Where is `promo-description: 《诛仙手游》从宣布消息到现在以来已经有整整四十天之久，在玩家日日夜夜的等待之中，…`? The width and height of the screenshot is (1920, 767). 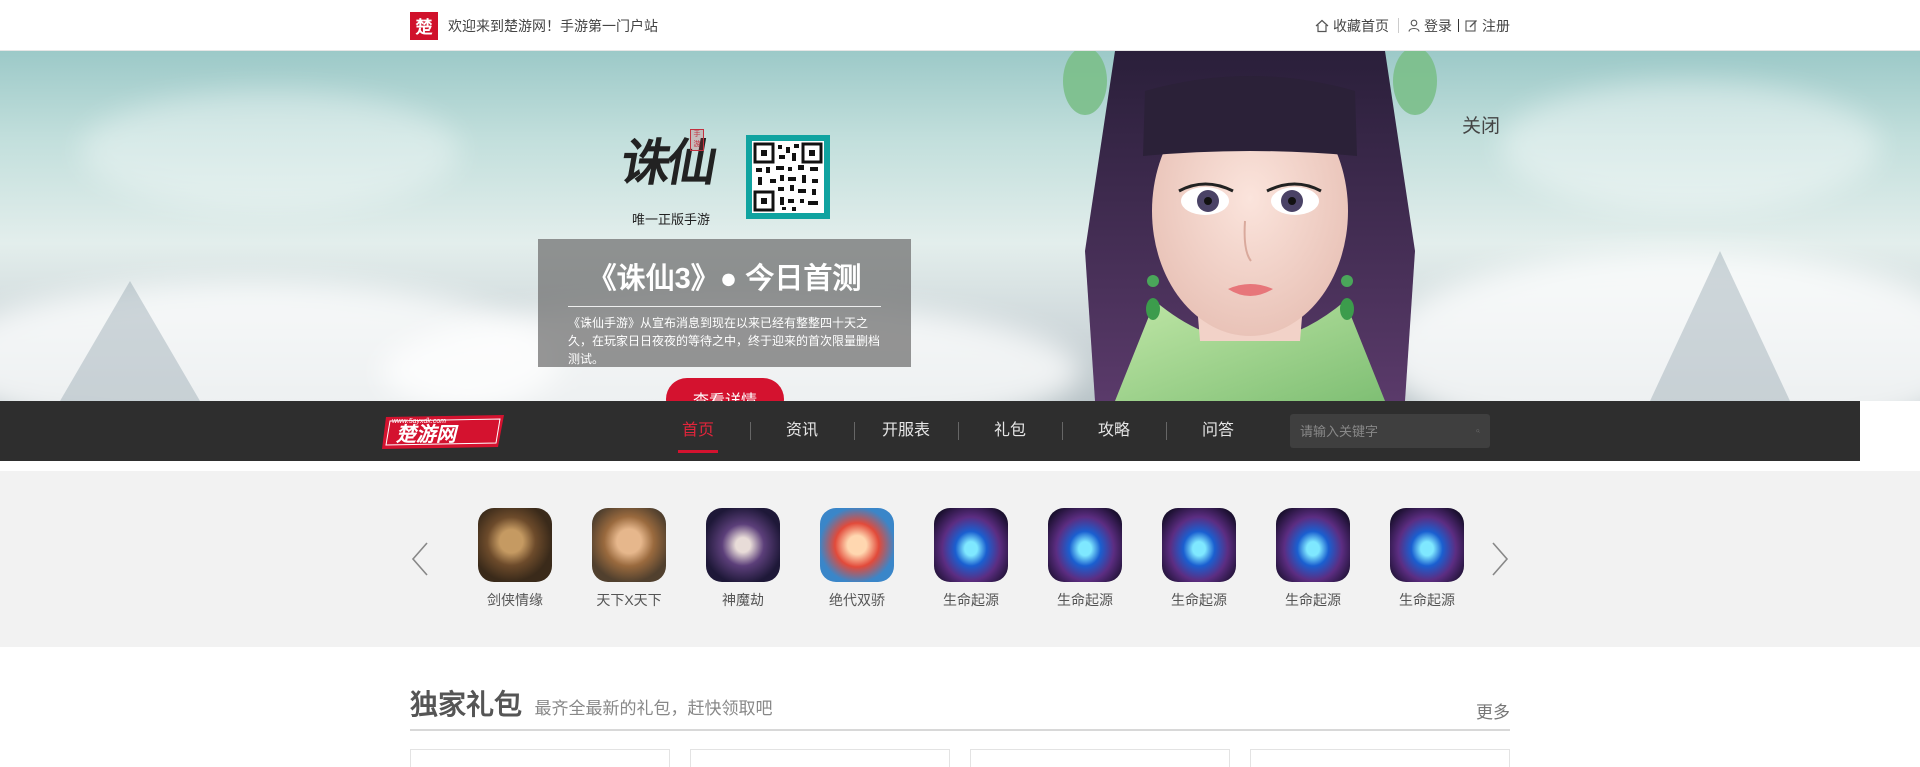
promo-description: 《诛仙手游》从宣布消息到现在以来已经有整整四十天之久，在玩家日日夜夜的等待之中，… is located at coordinates (724, 341).